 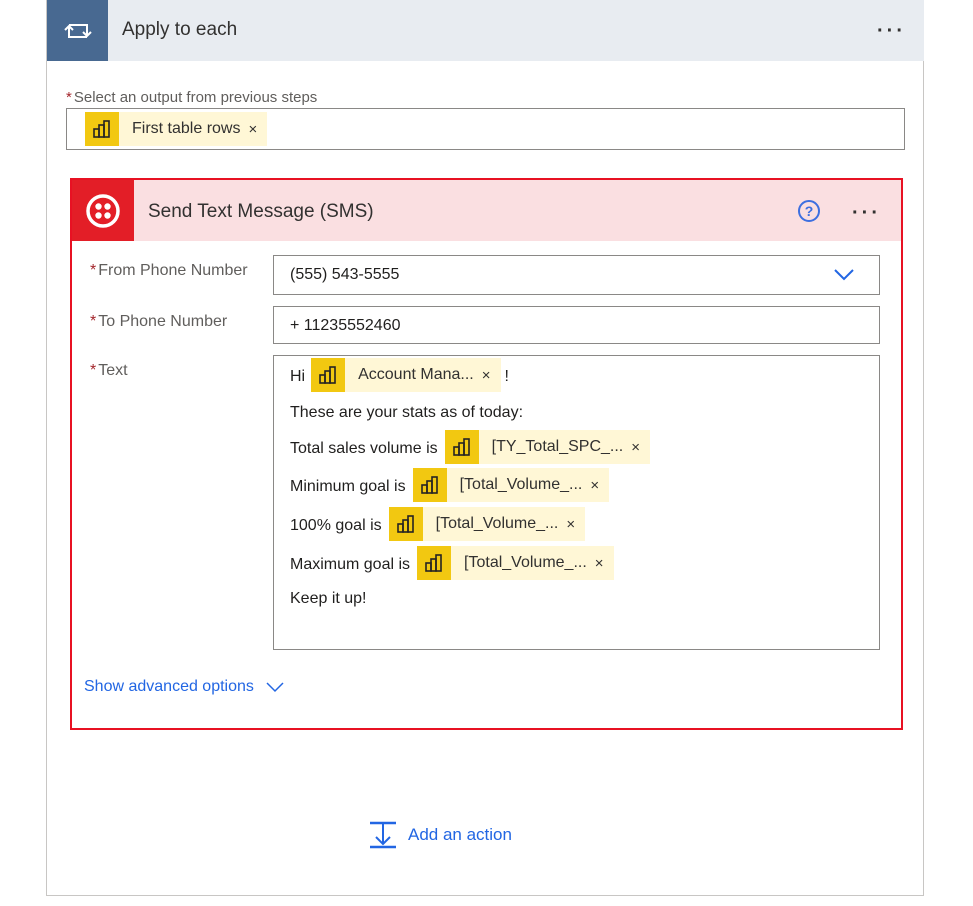 I want to click on to-phone-input: + 11235552460, so click(x=576, y=325).